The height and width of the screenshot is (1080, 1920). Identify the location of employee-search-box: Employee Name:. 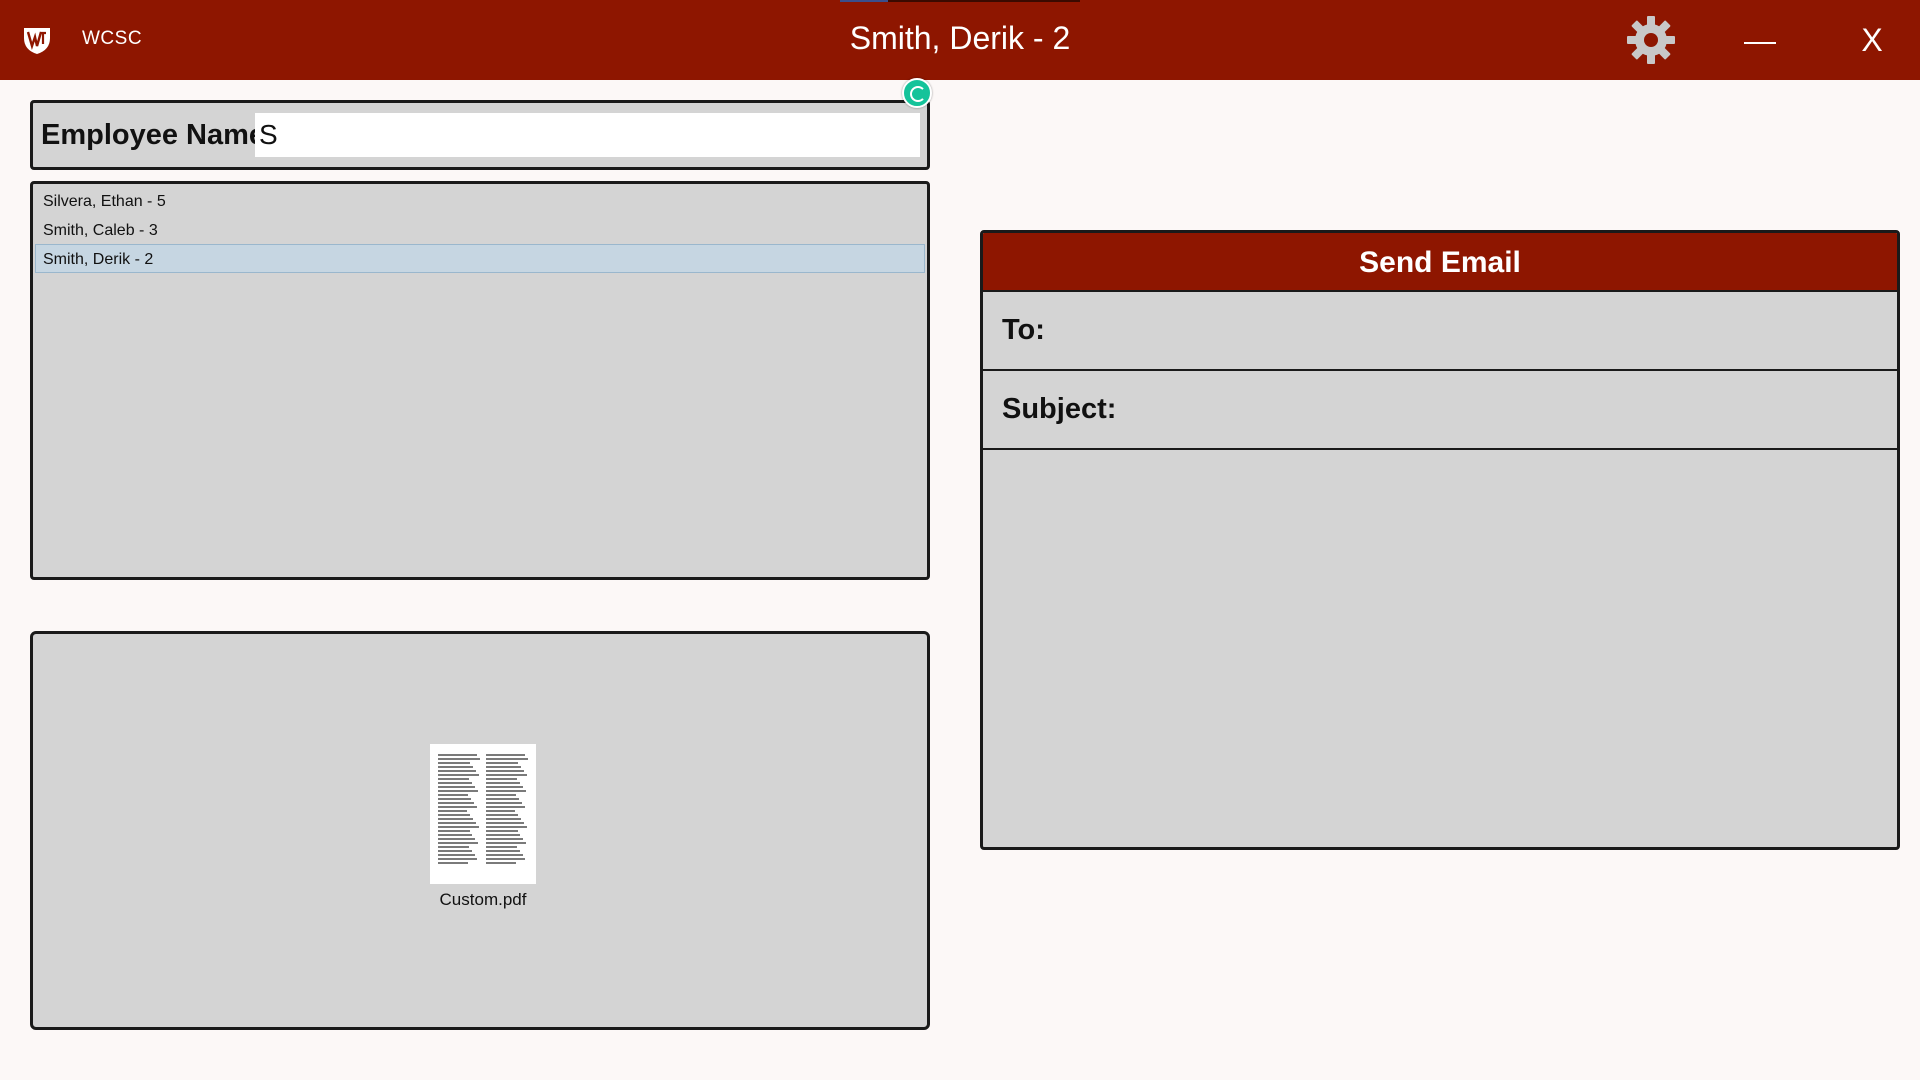
(480, 135).